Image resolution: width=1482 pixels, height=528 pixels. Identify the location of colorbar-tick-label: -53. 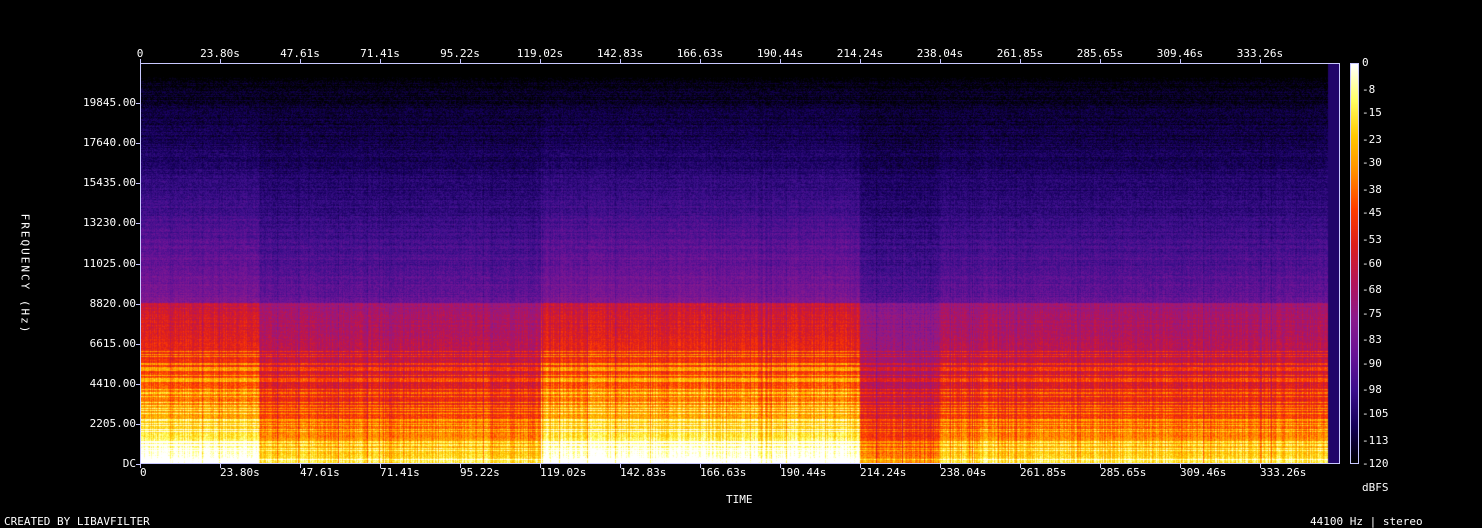
(1372, 240).